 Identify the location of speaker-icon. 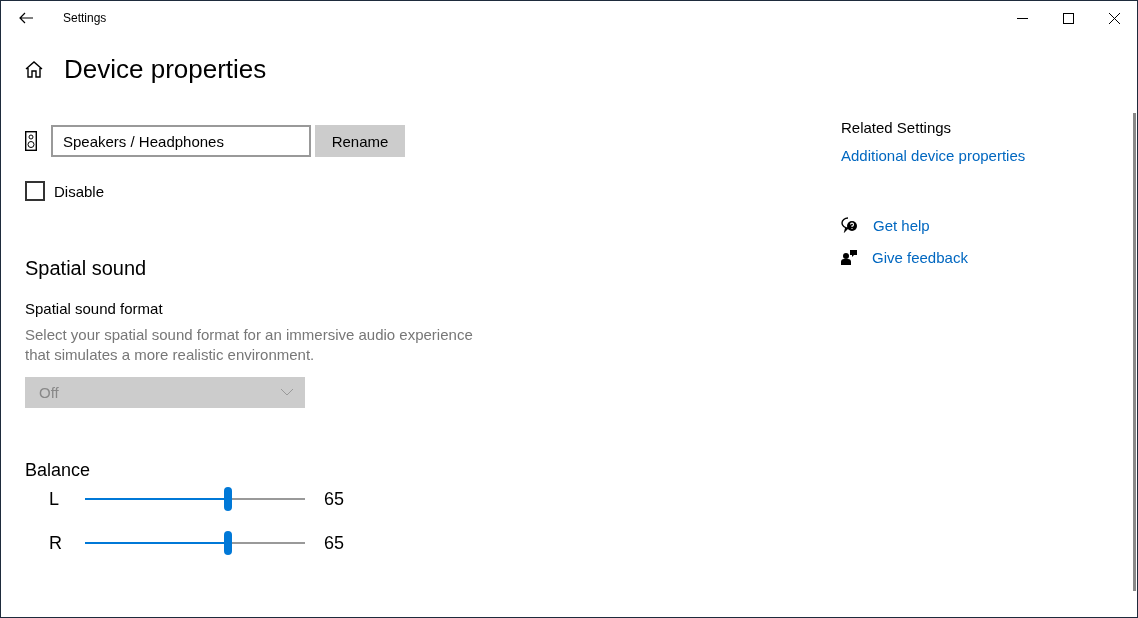
(31, 141).